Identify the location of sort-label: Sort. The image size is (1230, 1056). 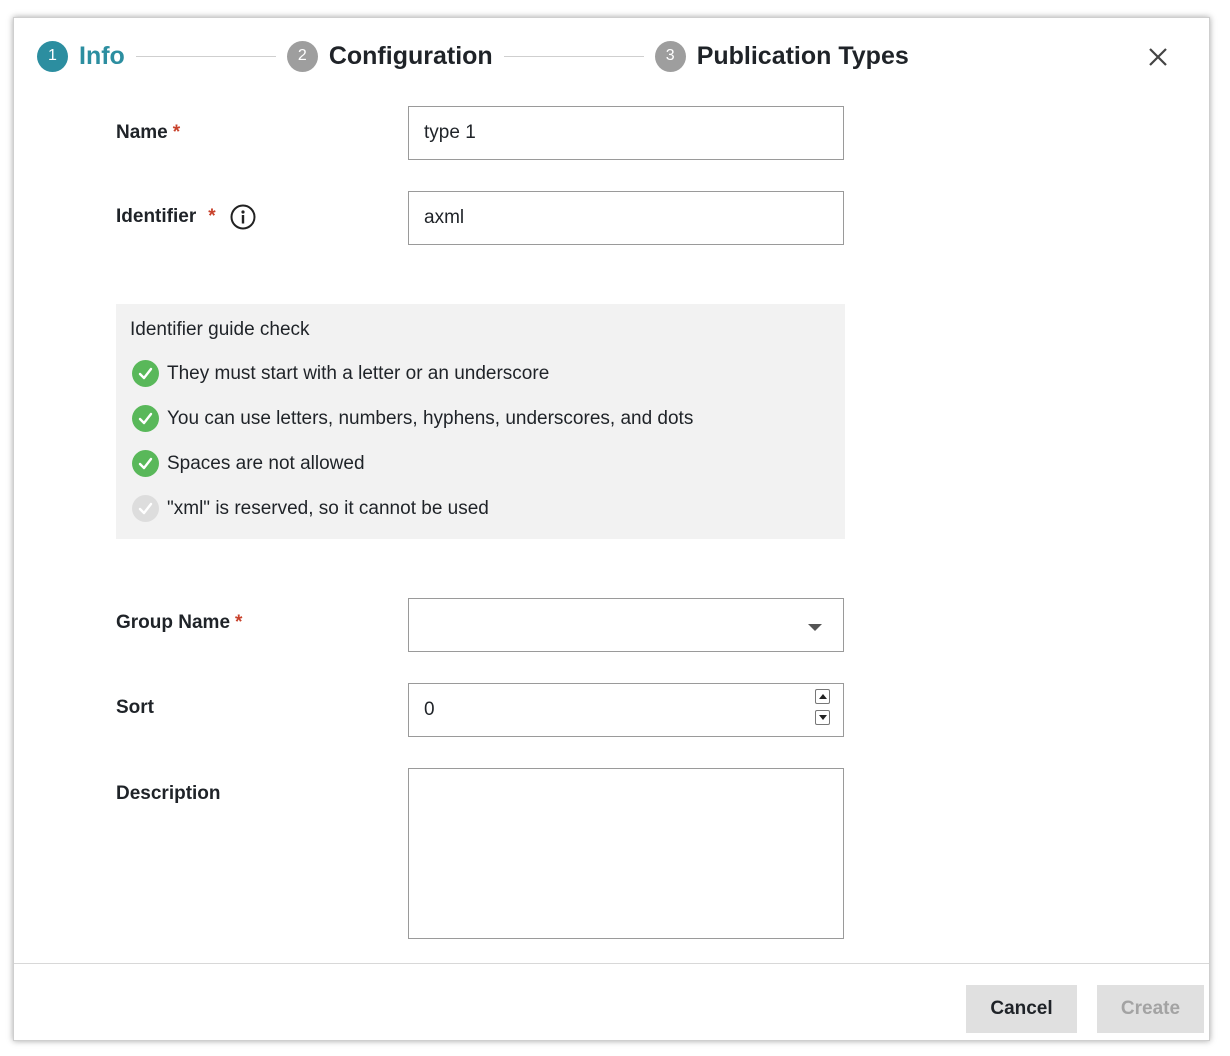
(135, 708).